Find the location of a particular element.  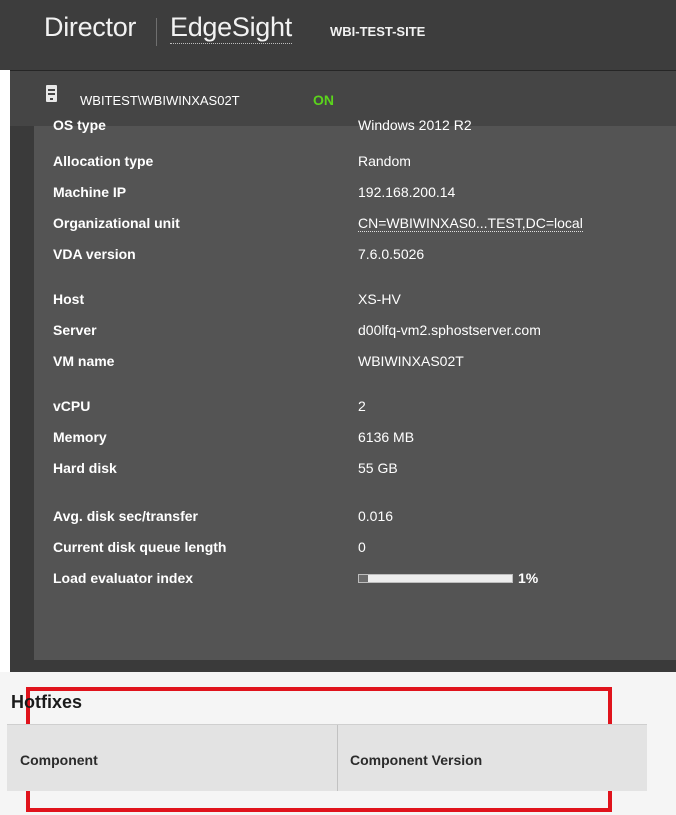

detail-row-vm-name: VM name WBIWINXAS02T is located at coordinates (355, 364).